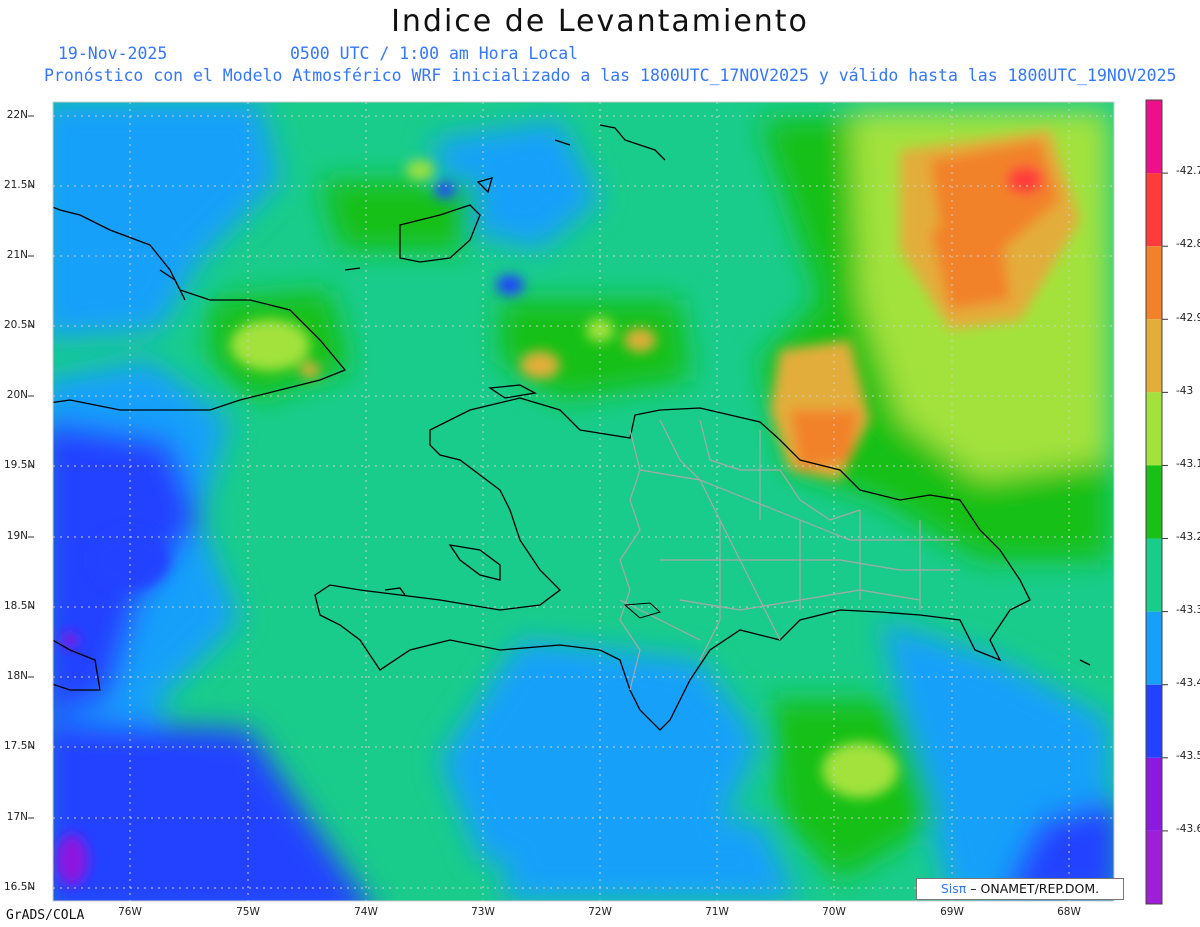 This screenshot has height=927, width=1200. What do you see at coordinates (483, 912) in the screenshot?
I see `lon-label: 73W` at bounding box center [483, 912].